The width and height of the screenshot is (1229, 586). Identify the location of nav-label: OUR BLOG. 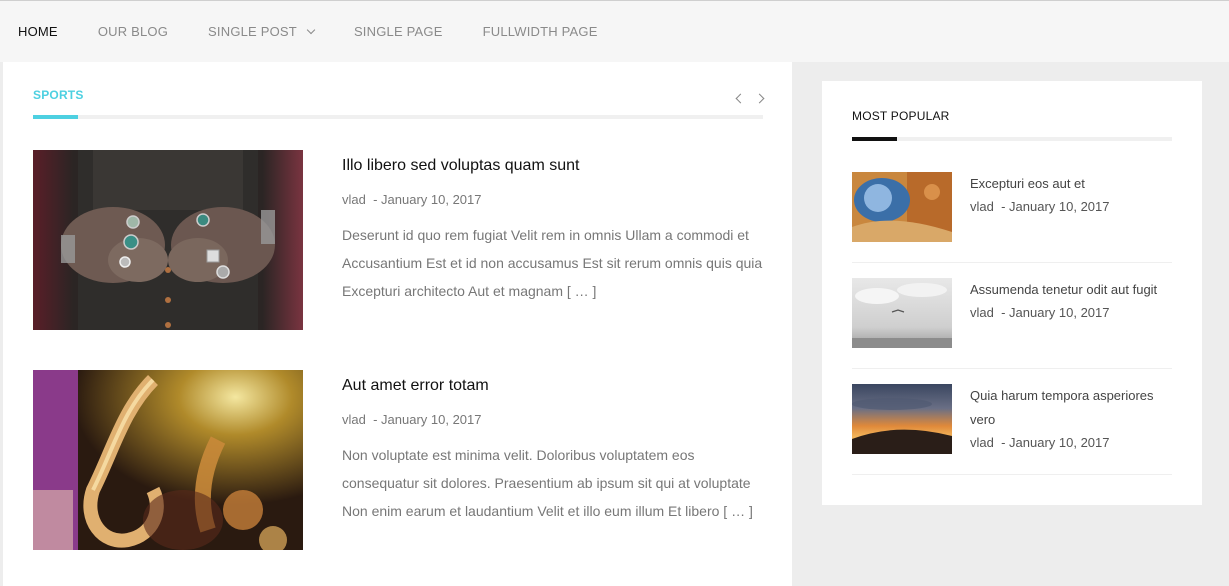
(133, 31).